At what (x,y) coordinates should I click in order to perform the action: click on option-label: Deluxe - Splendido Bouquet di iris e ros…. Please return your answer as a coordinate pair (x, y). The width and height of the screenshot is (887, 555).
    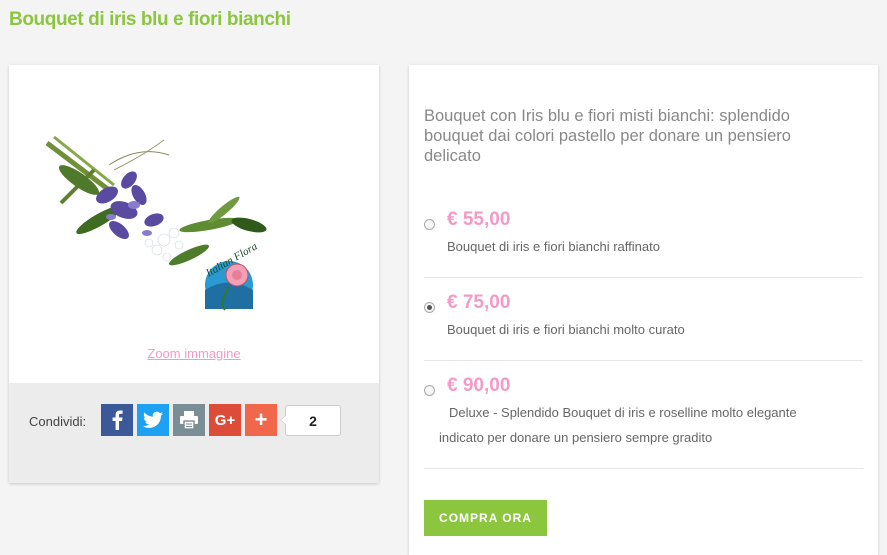
    Looking at the image, I should click on (623, 412).